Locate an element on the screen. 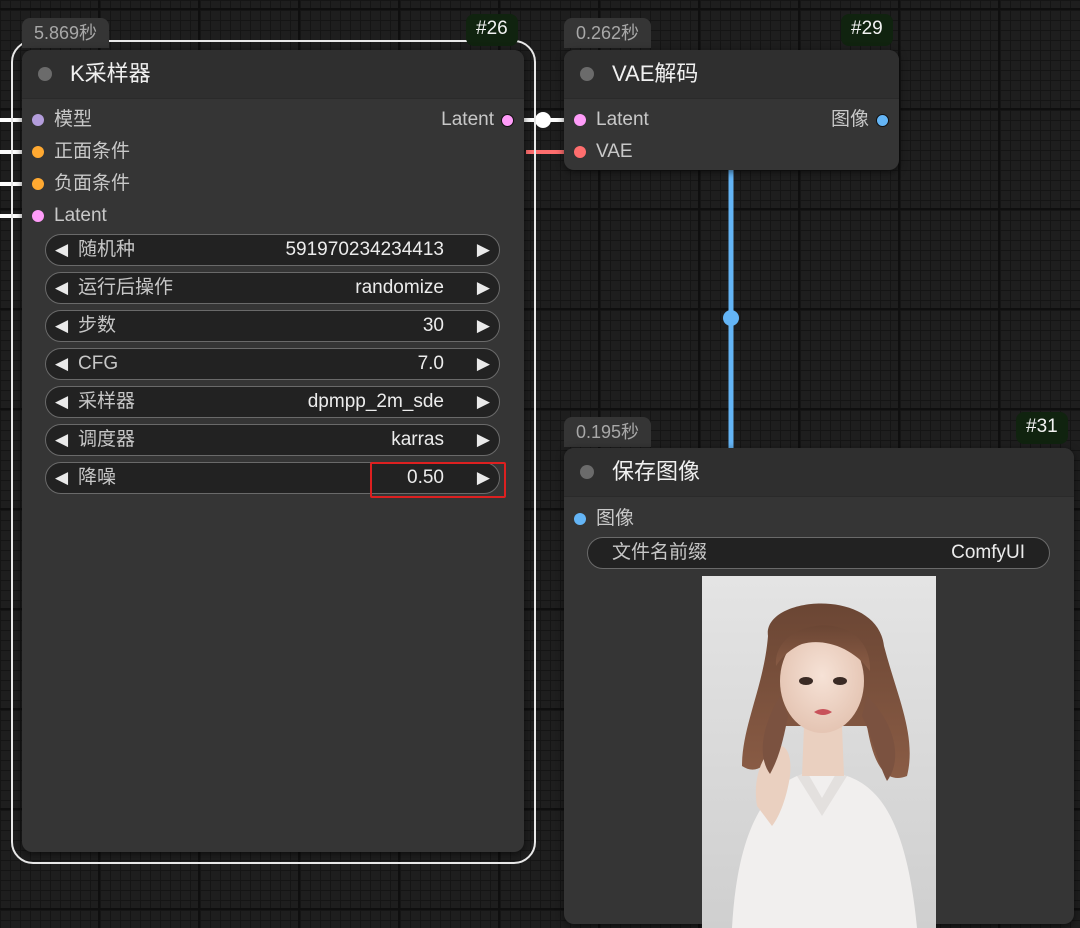 This screenshot has height=928, width=1080. link-reroute-dot is located at coordinates (543, 120).